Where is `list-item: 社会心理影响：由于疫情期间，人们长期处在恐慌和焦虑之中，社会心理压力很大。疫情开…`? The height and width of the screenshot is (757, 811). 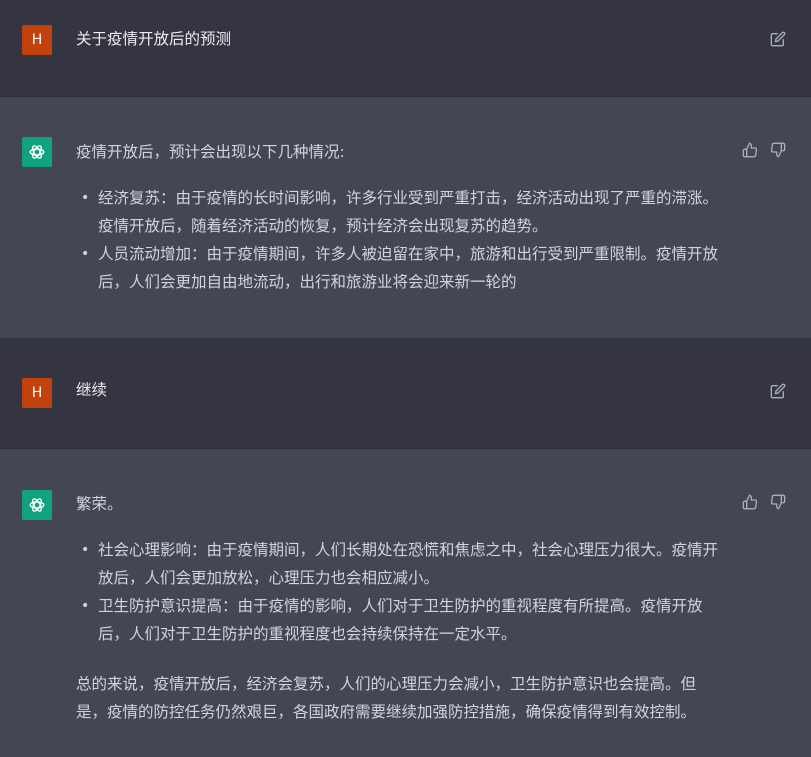 list-item: 社会心理影响：由于疫情期间，人们长期处在恐慌和焦虑之中，社会心理压力很大。疫情开… is located at coordinates (401, 564).